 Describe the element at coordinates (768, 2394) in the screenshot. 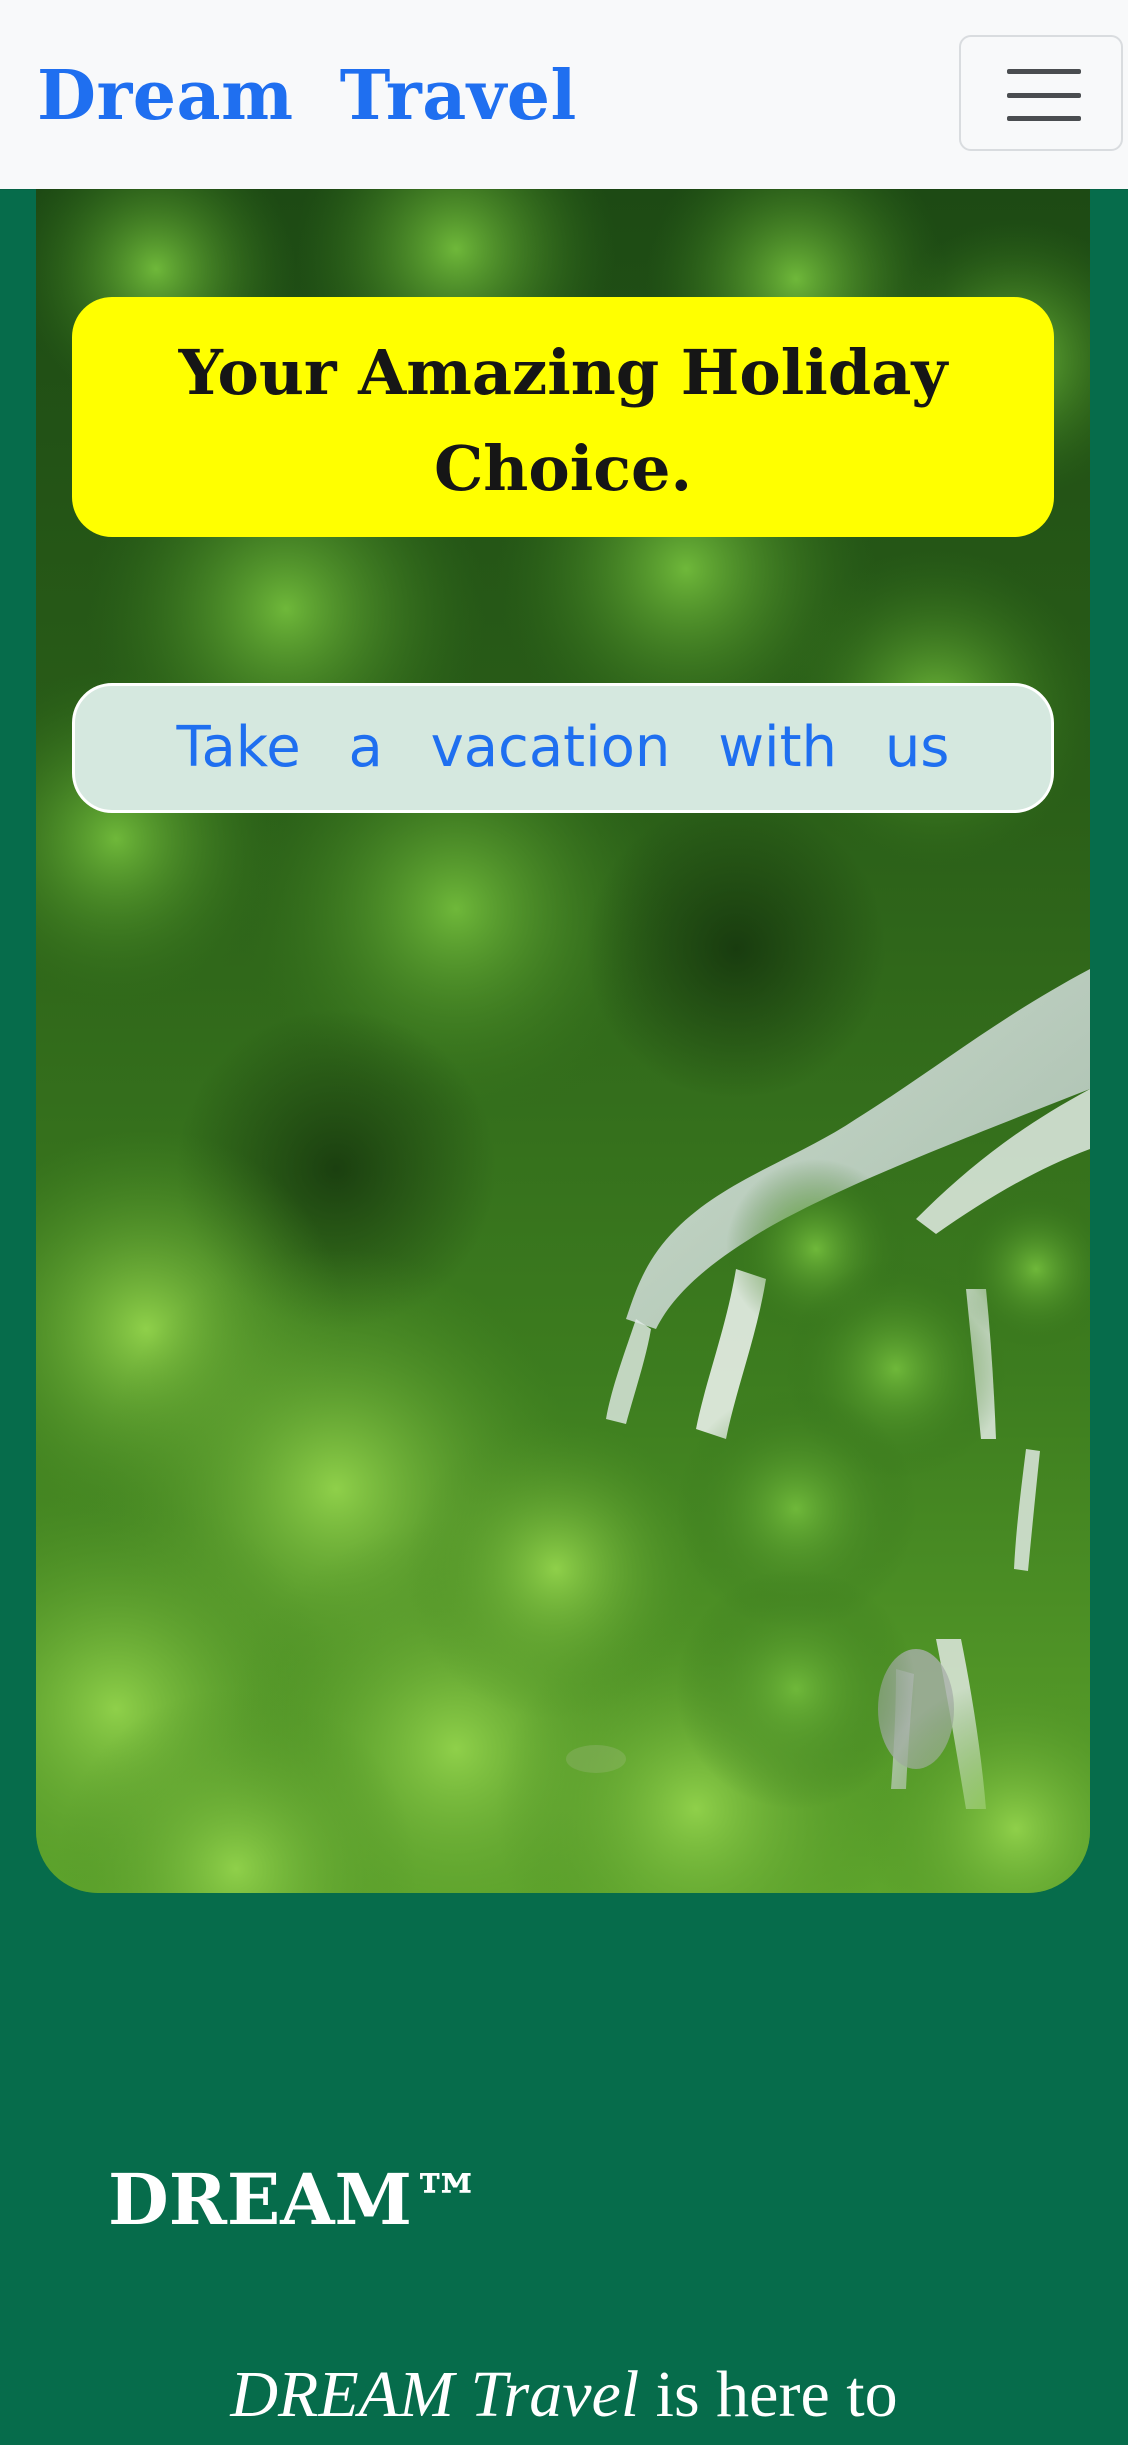

I see `about-intro-text: is here to` at that location.